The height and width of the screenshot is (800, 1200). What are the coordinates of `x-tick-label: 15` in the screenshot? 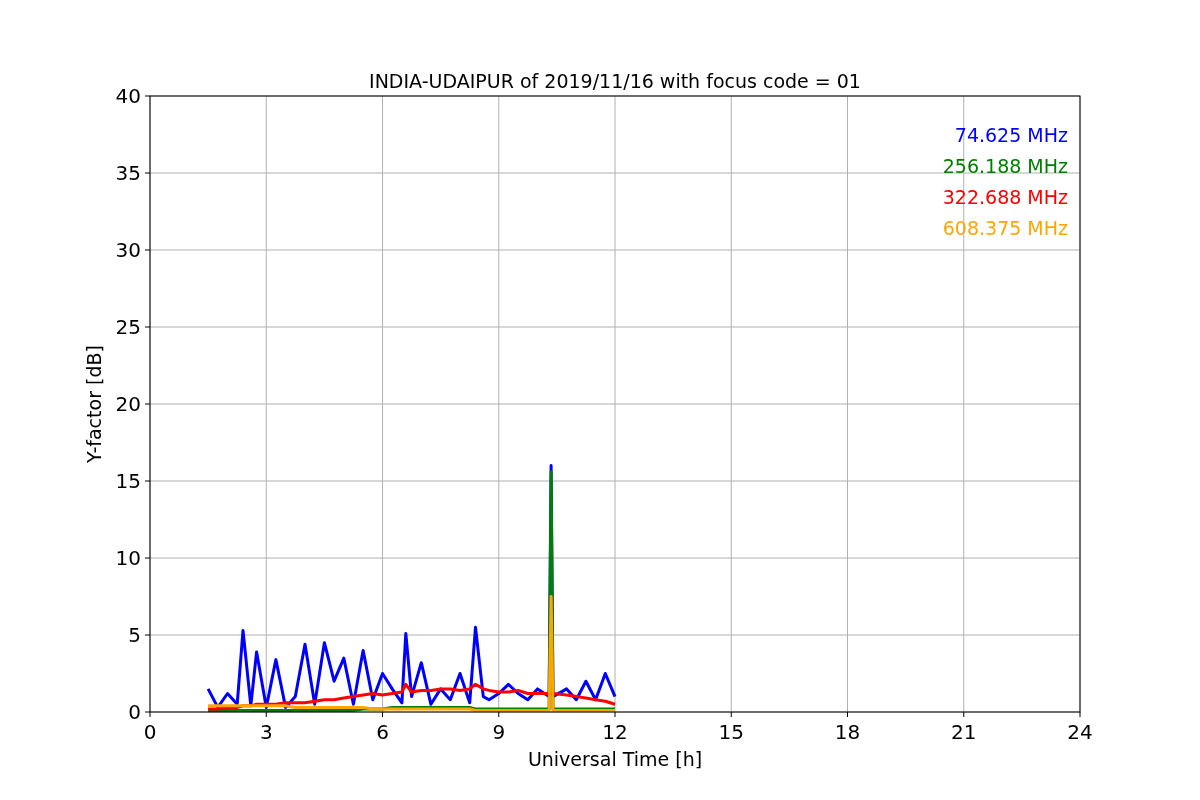 It's located at (731, 732).